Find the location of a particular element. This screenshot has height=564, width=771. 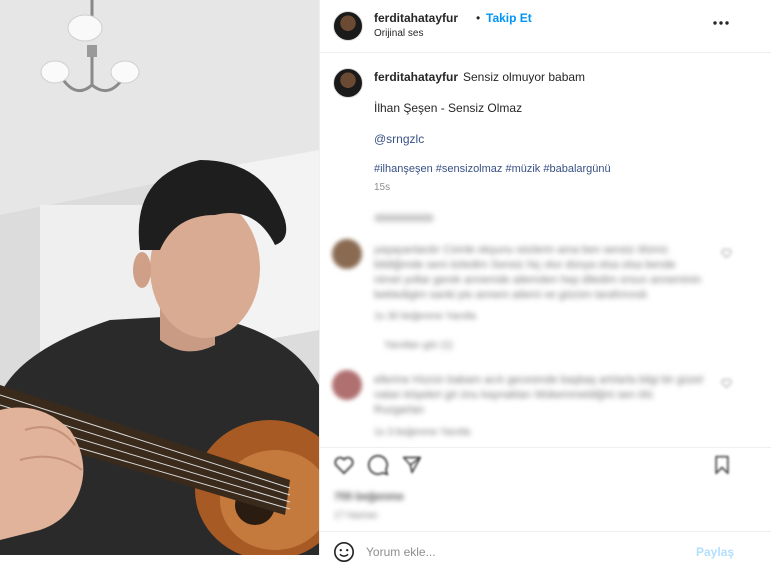

comment-icon is located at coordinates (378, 465).